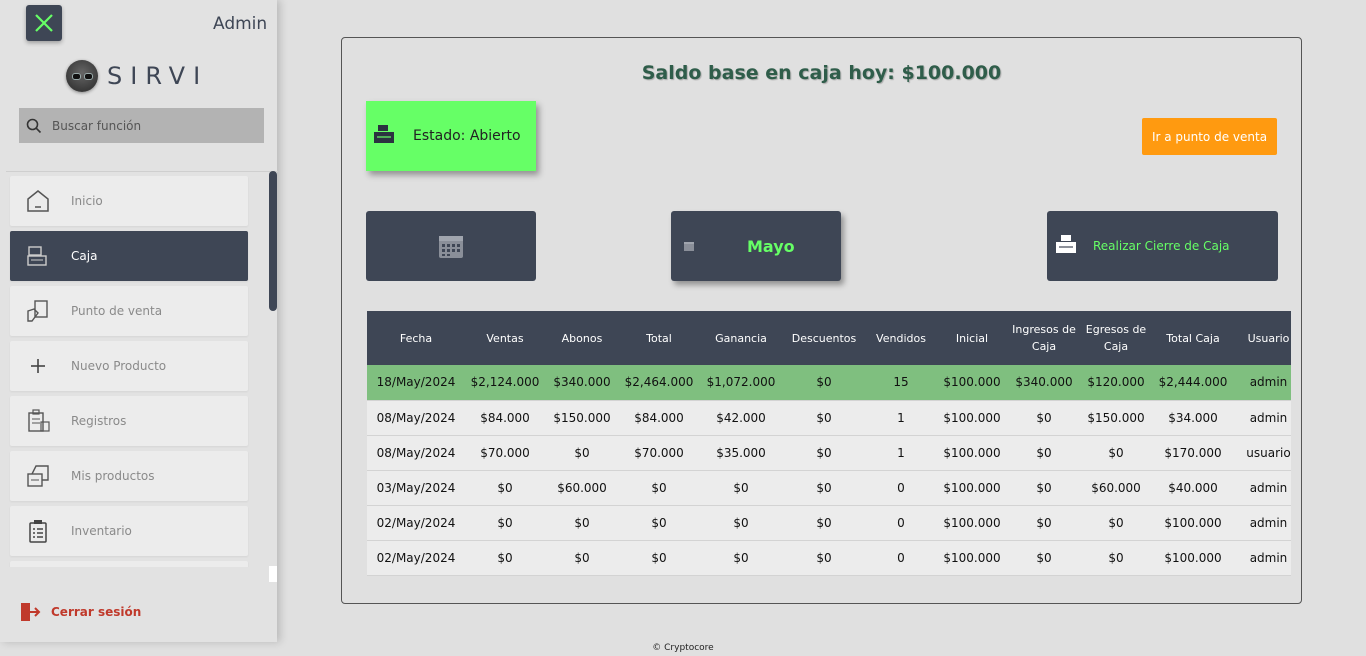 The image size is (1366, 656). Describe the element at coordinates (582, 382) in the screenshot. I see `table-cell: $340.000` at that location.